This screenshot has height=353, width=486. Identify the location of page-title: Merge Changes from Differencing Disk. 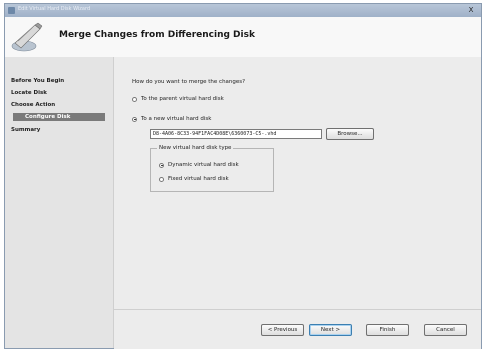
(157, 35).